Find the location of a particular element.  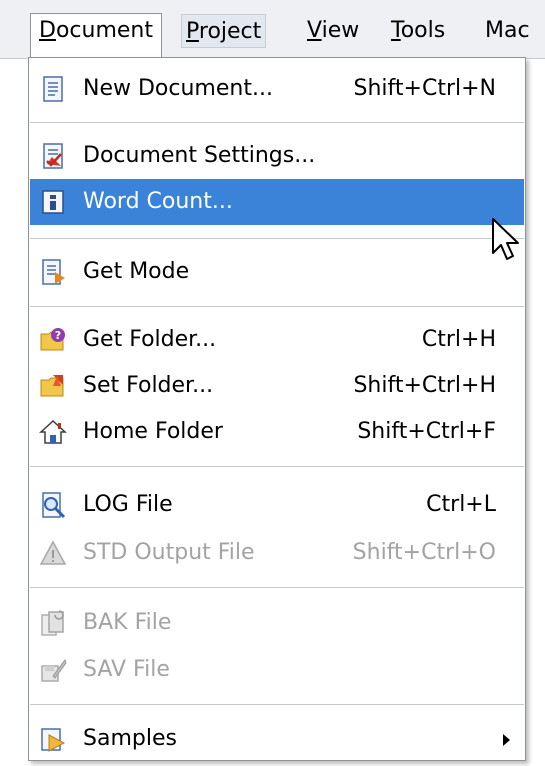

menu-view-accel: V is located at coordinates (314, 30).